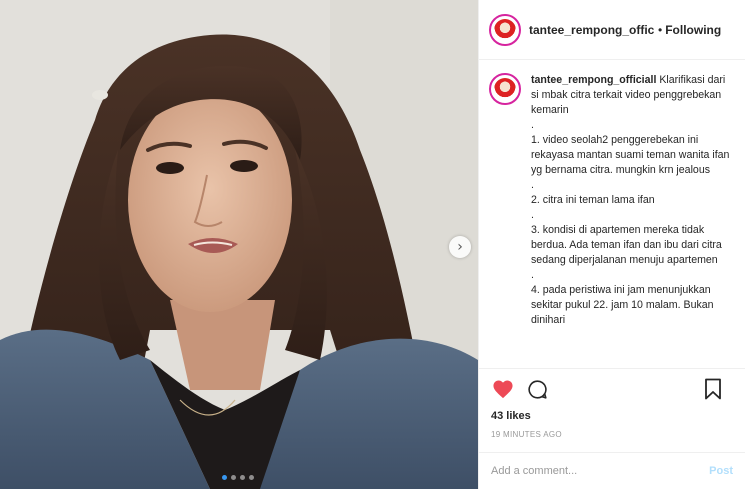 The width and height of the screenshot is (745, 489). I want to click on save-button, so click(713, 389).